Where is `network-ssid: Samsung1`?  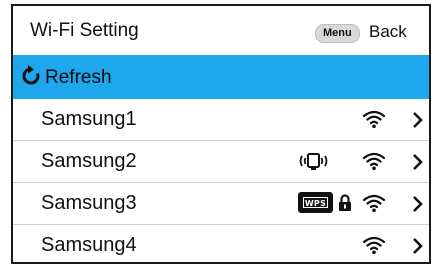 network-ssid: Samsung1 is located at coordinates (89, 119).